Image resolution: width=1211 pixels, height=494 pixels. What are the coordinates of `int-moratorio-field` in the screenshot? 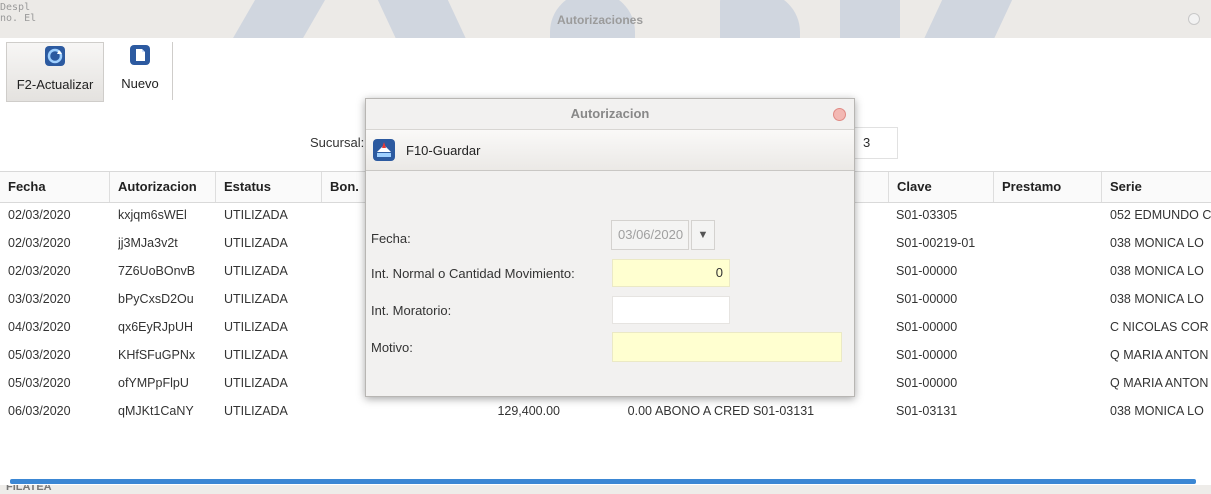 It's located at (671, 310).